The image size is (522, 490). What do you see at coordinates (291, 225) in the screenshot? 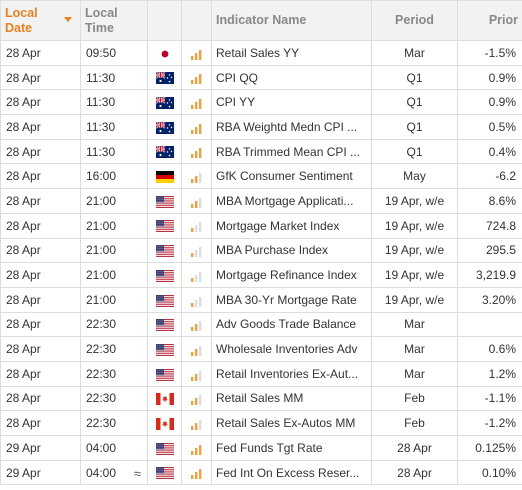
I see `row-indicator-name: Mortgage Market Index` at bounding box center [291, 225].